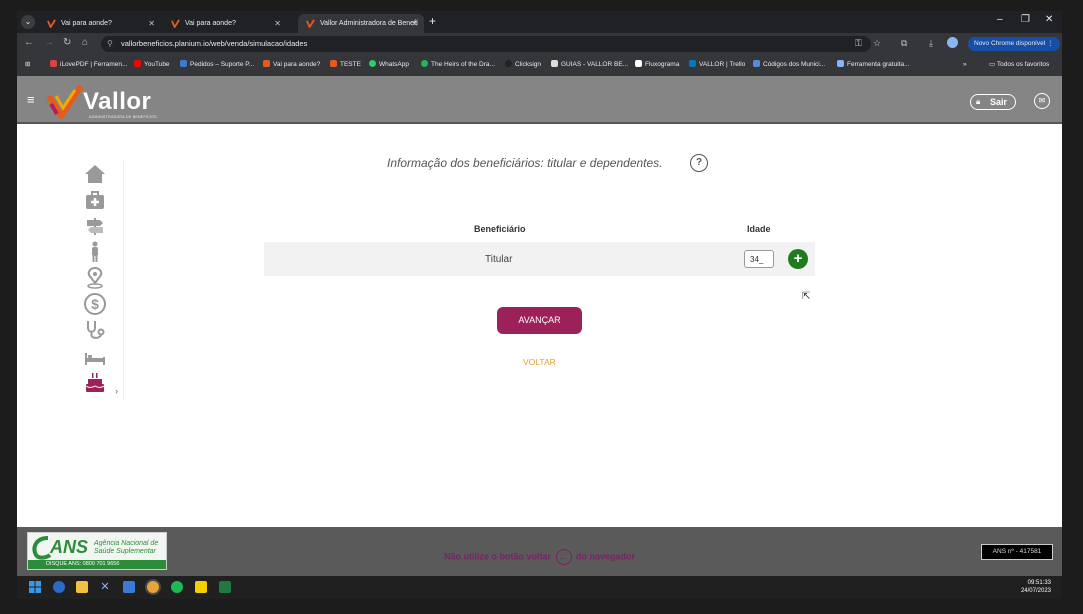  Describe the element at coordinates (35, 587) in the screenshot. I see `windows-start-icon` at that location.